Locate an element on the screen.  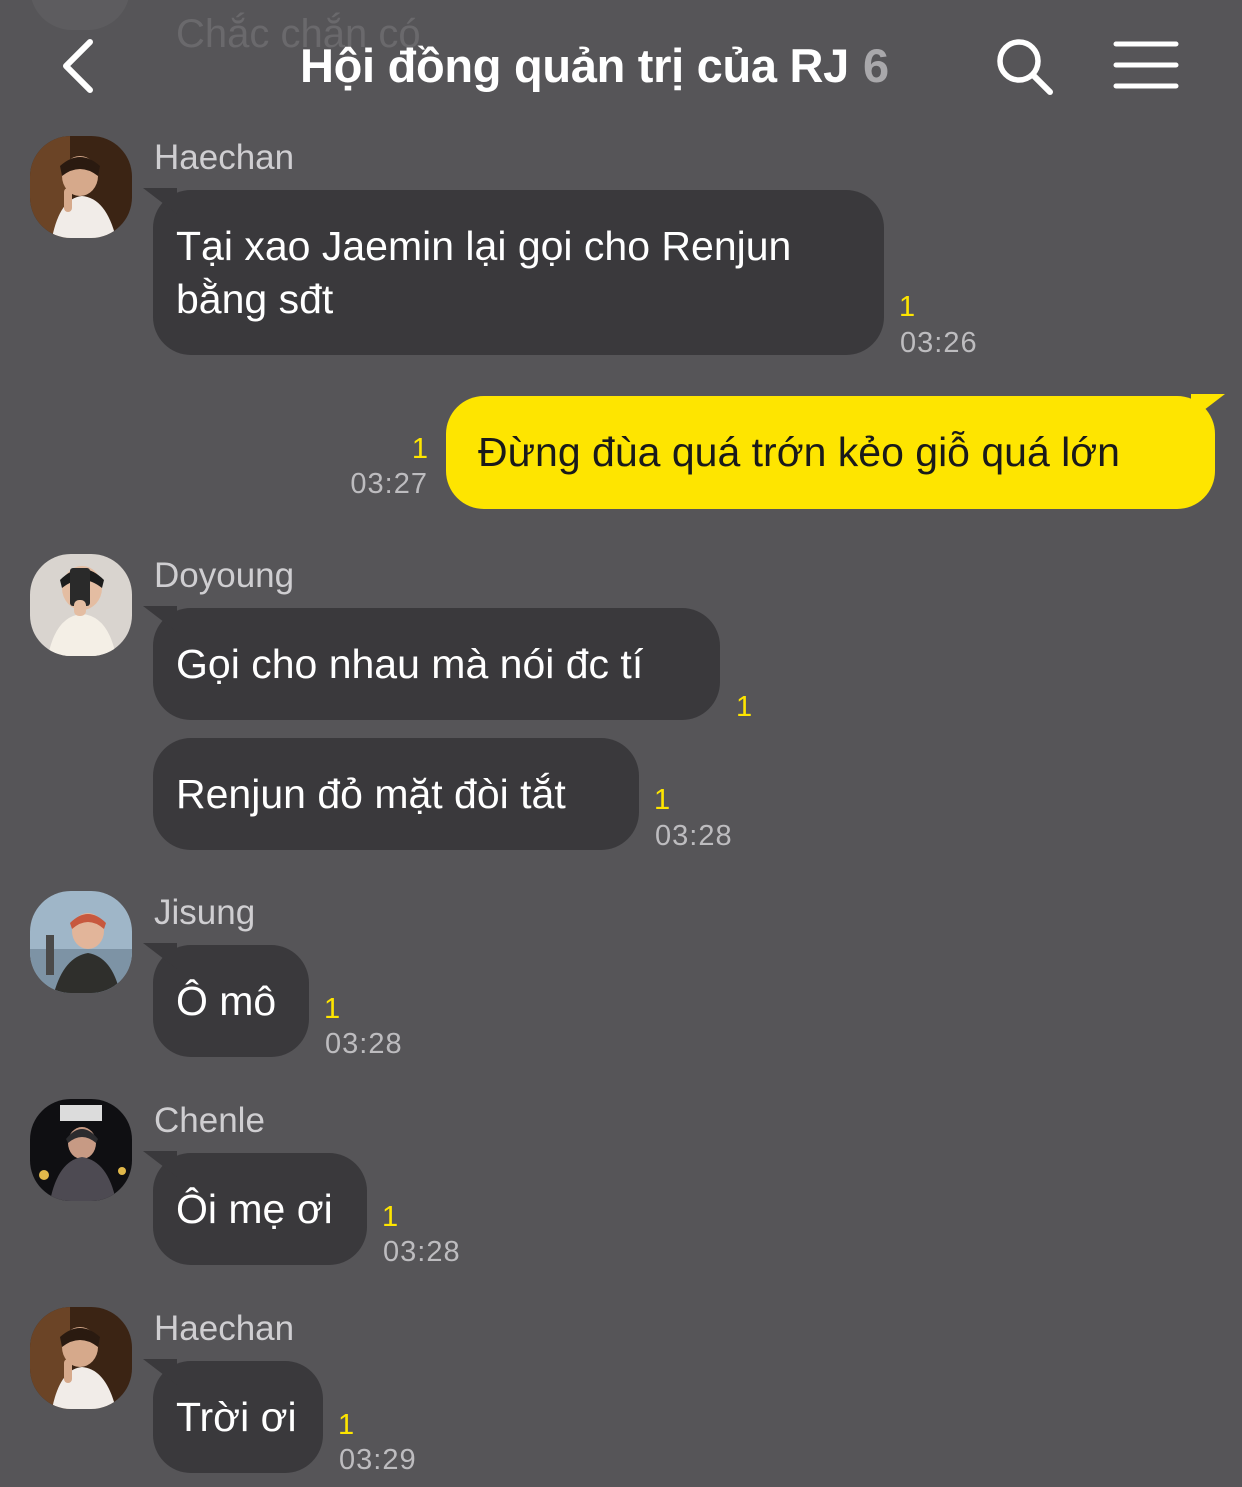
menu-button is located at coordinates (1146, 66).